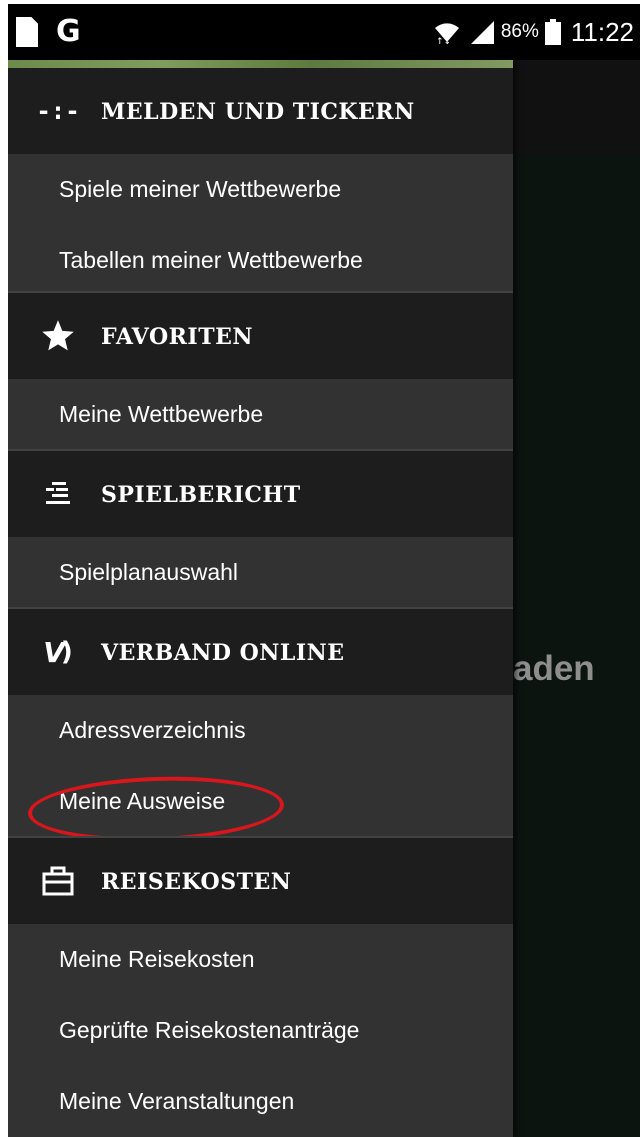 This screenshot has height=1137, width=640. Describe the element at coordinates (519, 31) in the screenshot. I see `battery-percent: 86%` at that location.